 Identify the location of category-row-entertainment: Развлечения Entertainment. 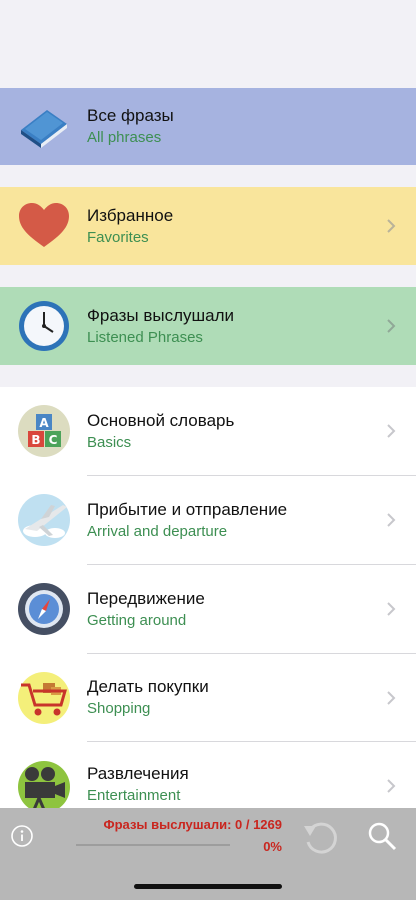
(208, 777).